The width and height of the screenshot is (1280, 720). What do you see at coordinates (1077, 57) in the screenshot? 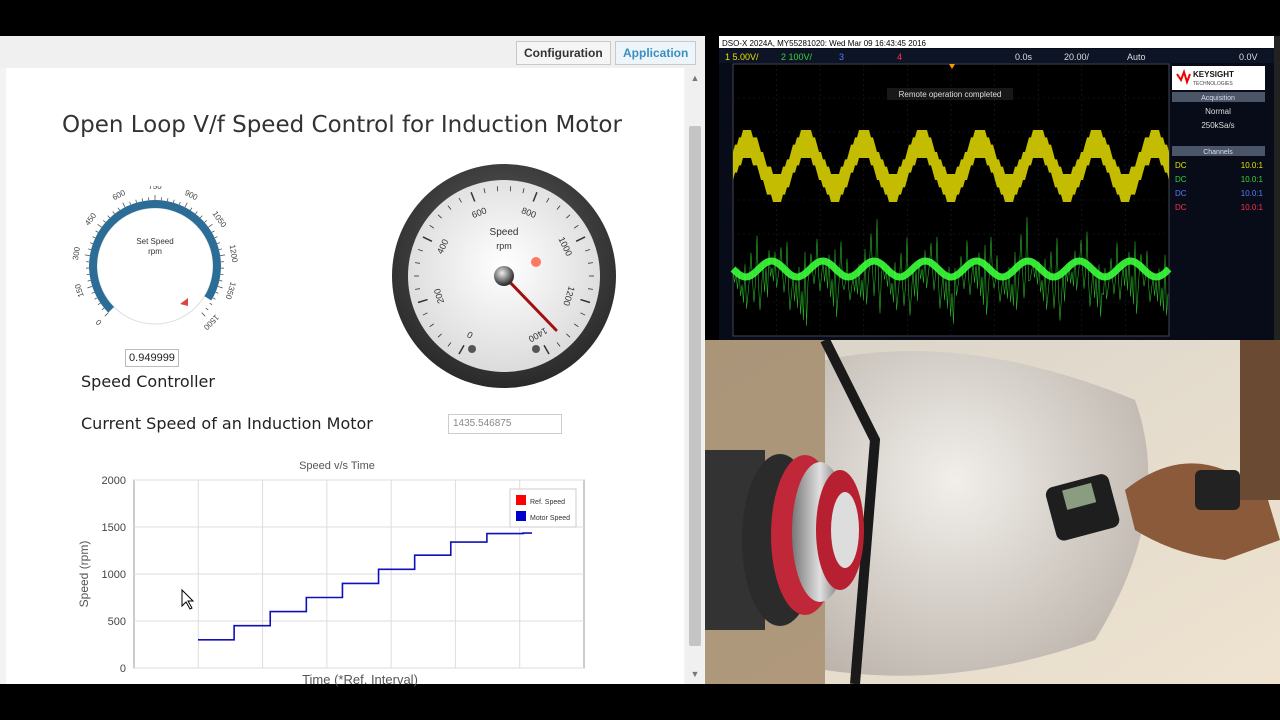
I see `scope-timebase: 20.00/` at bounding box center [1077, 57].